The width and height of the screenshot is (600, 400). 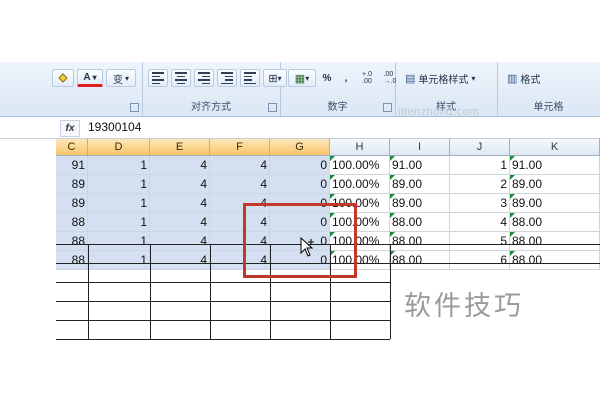 I want to click on decrease-indent-icon, so click(x=227, y=78).